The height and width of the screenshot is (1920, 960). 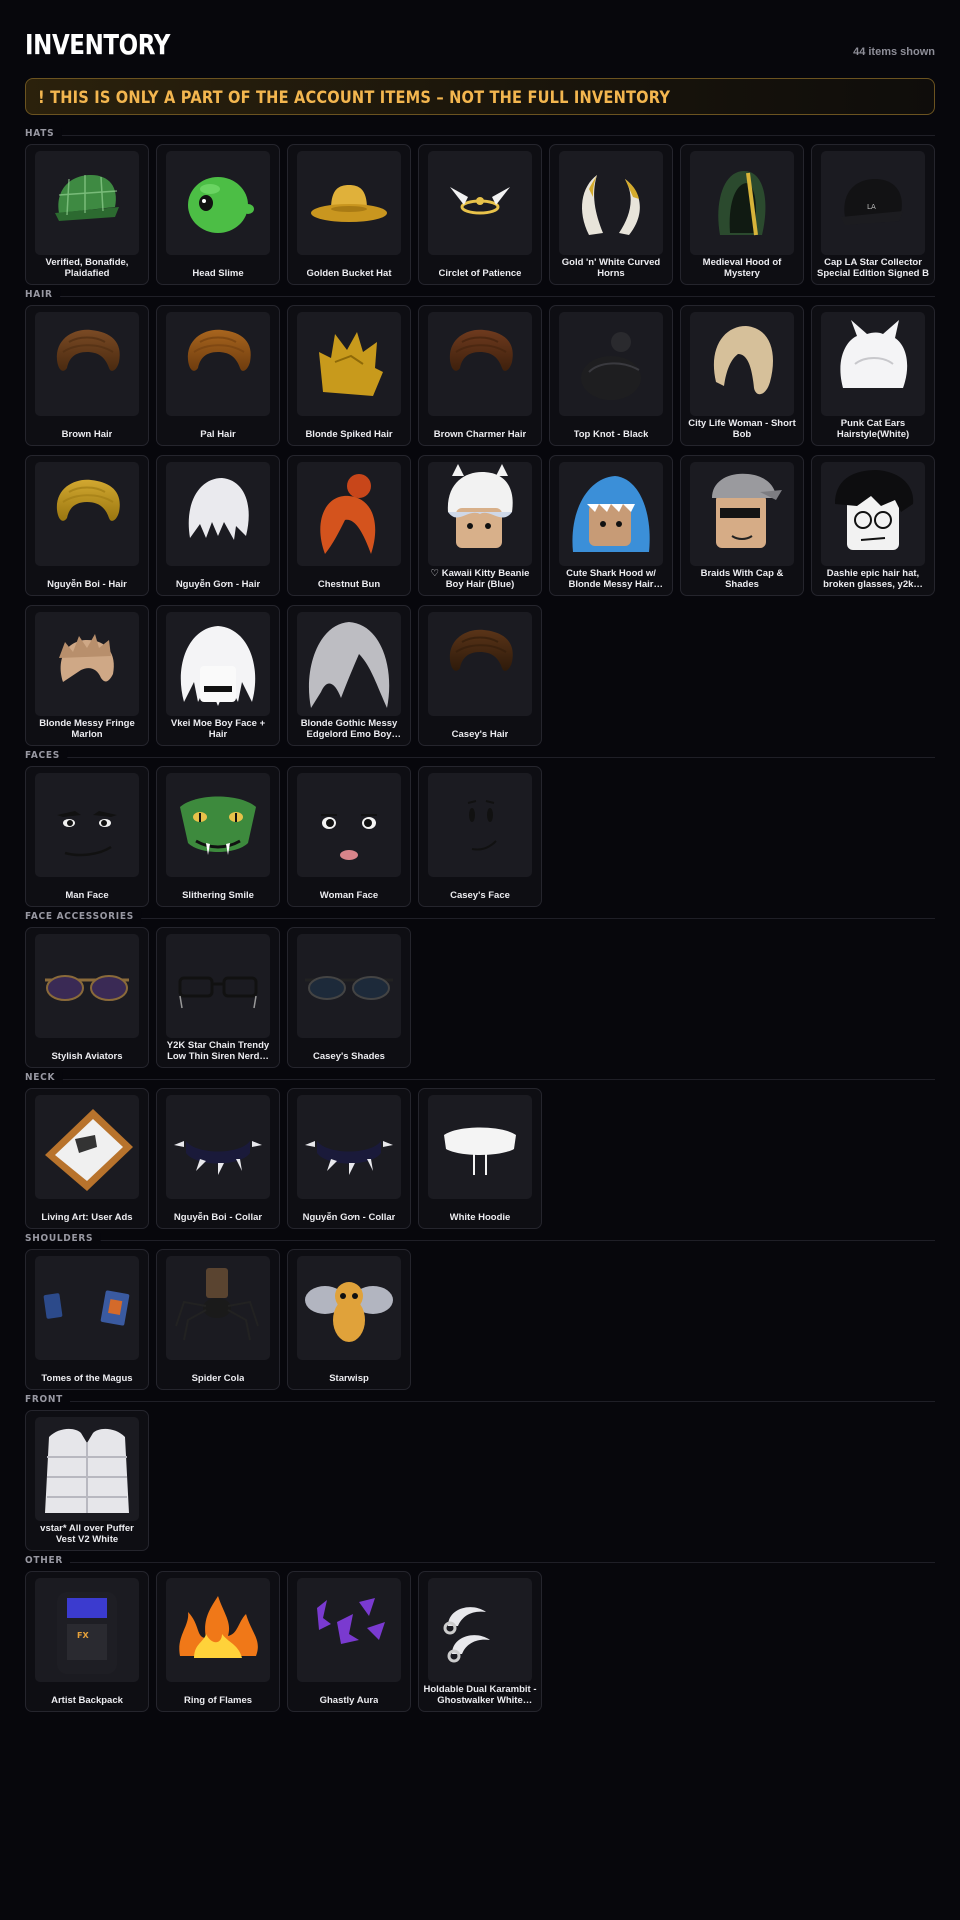 I want to click on fairy-icon, so click(x=349, y=1308).